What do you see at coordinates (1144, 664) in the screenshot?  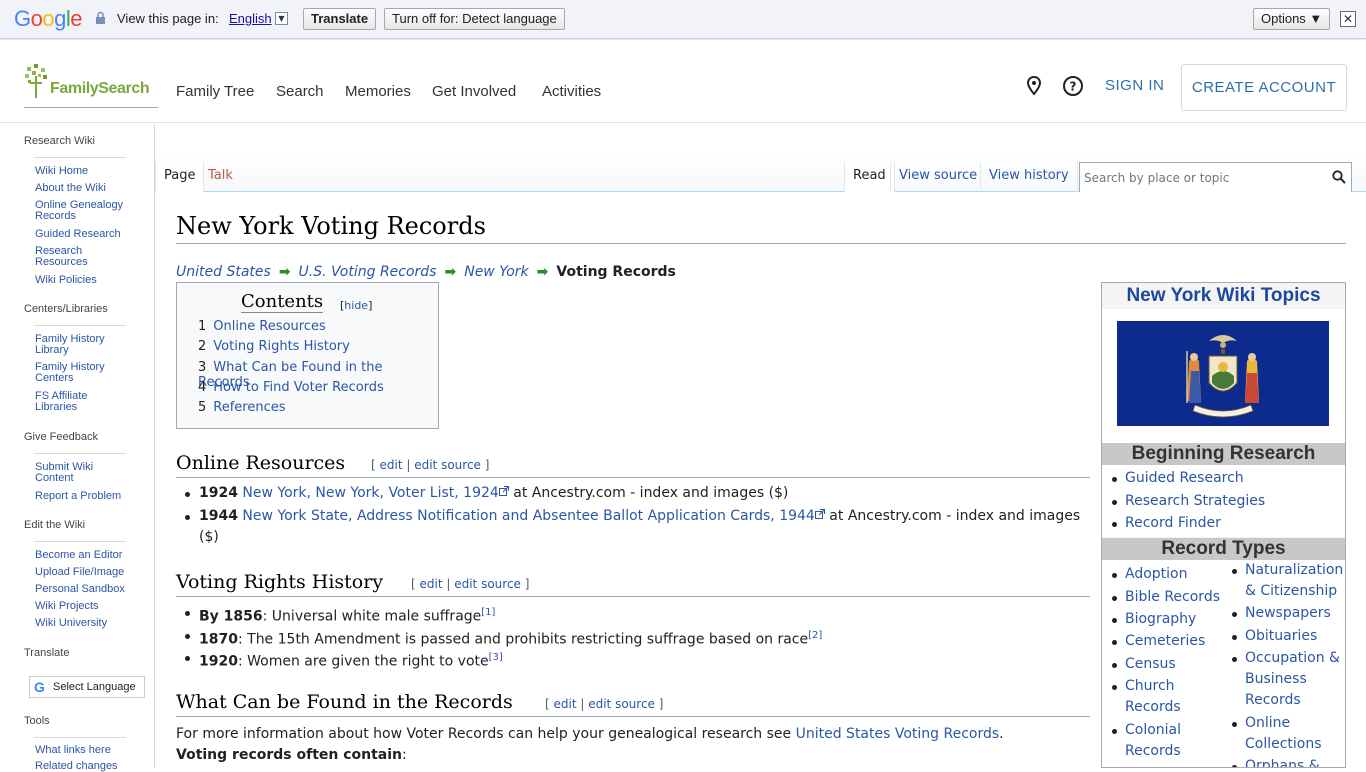 I see `list-item: Census` at bounding box center [1144, 664].